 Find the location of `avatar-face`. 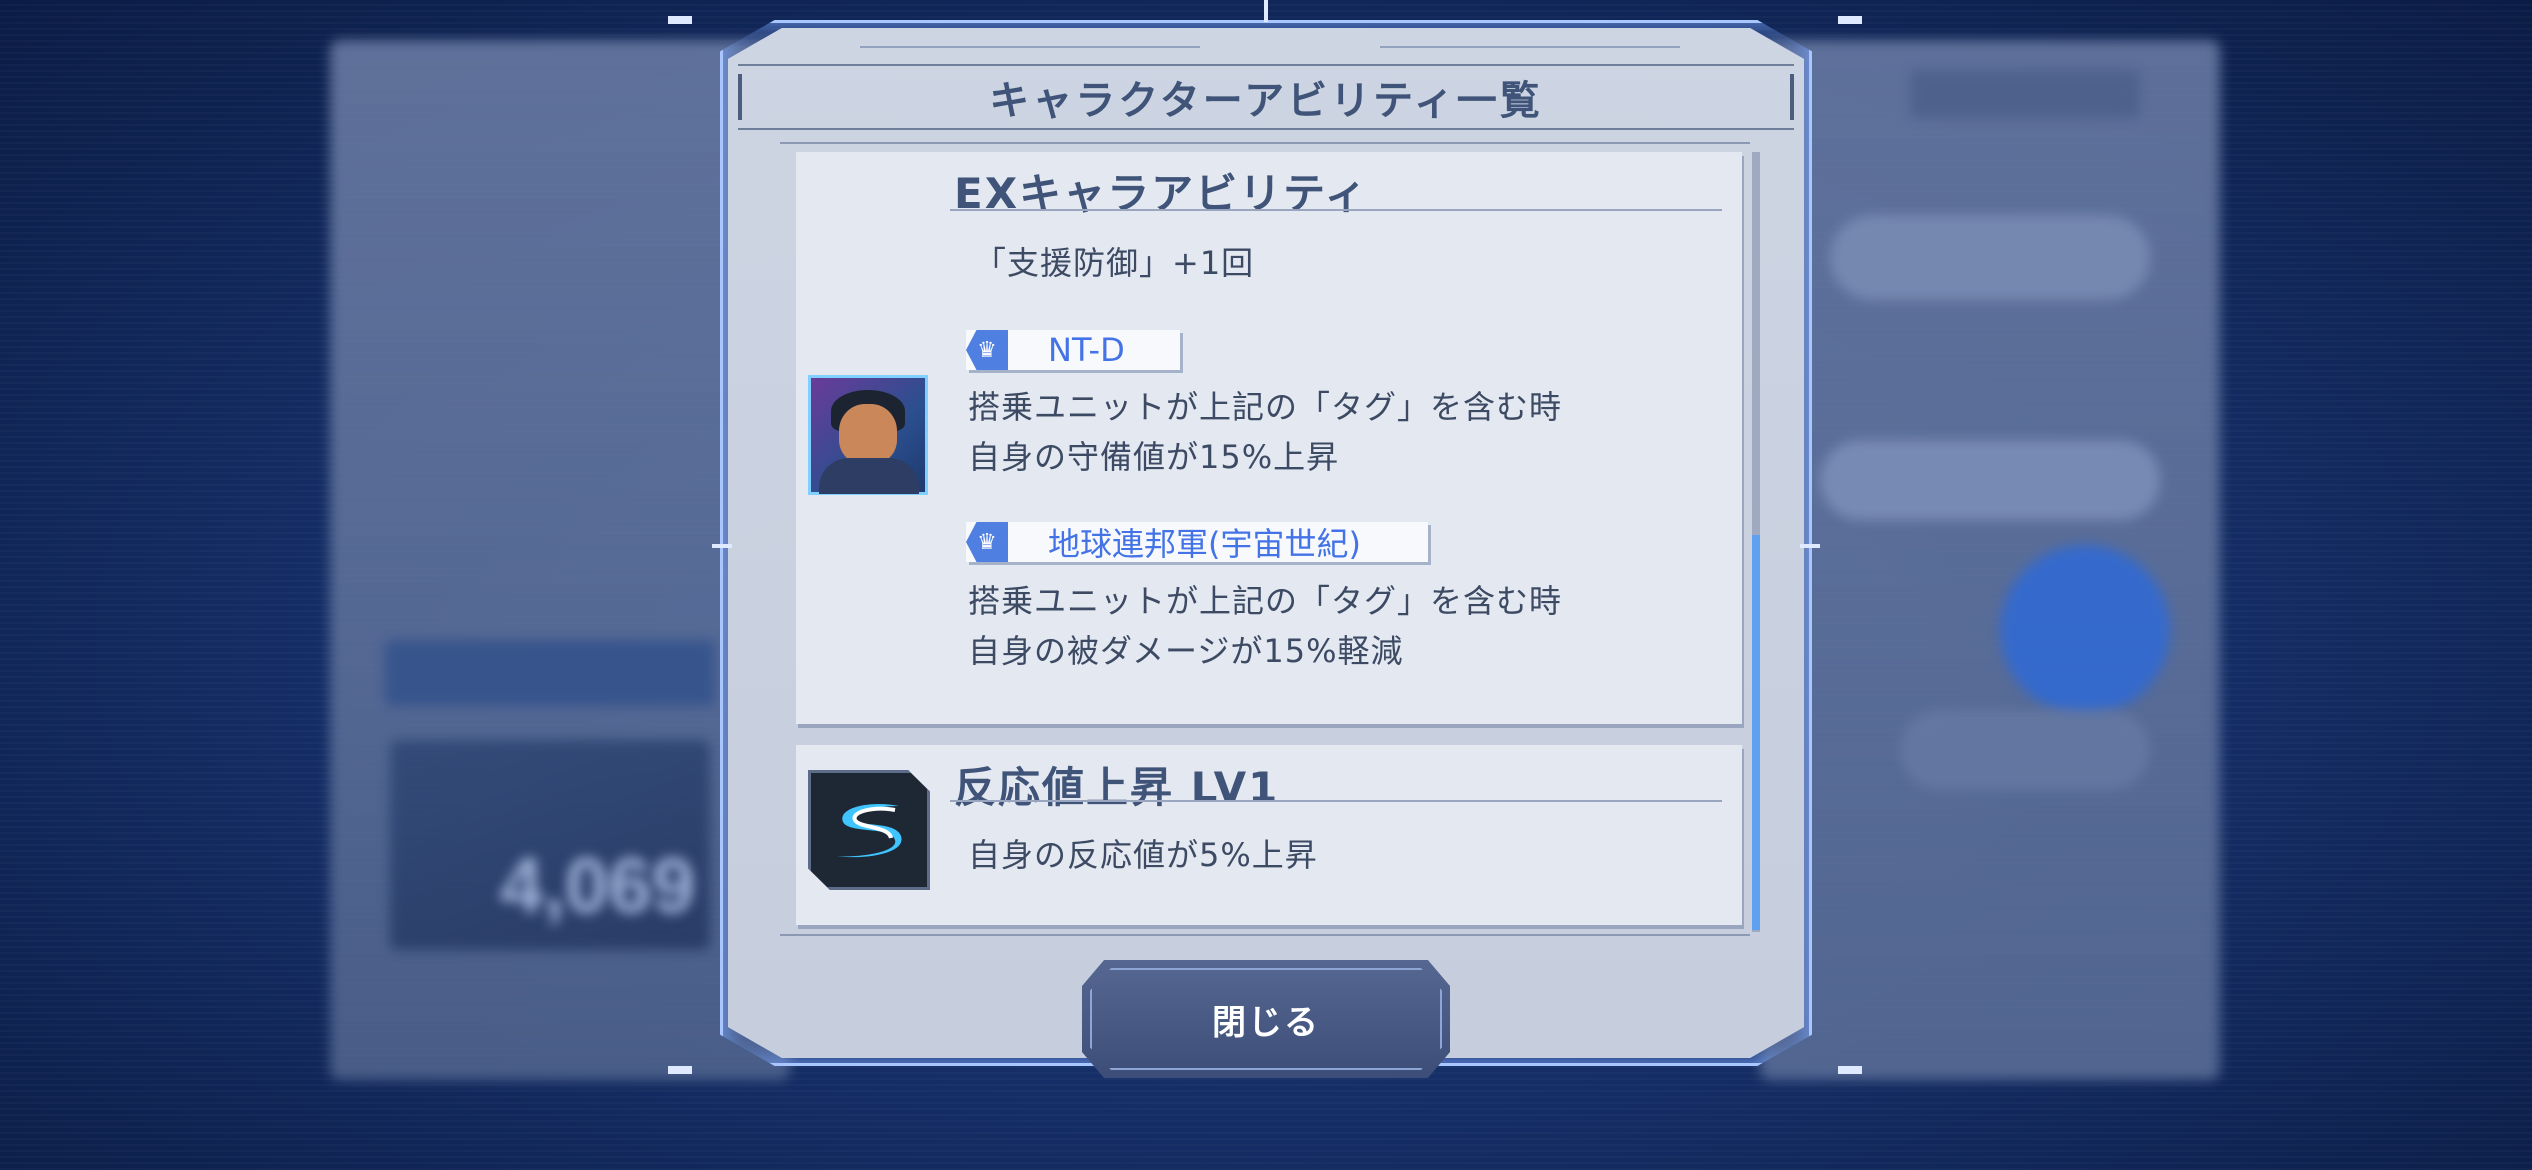

avatar-face is located at coordinates (868, 434).